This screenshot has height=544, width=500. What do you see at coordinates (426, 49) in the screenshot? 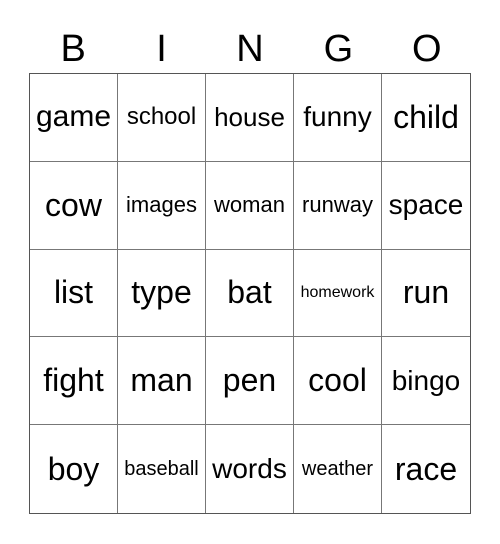
I see `header-letter-o: O` at bounding box center [426, 49].